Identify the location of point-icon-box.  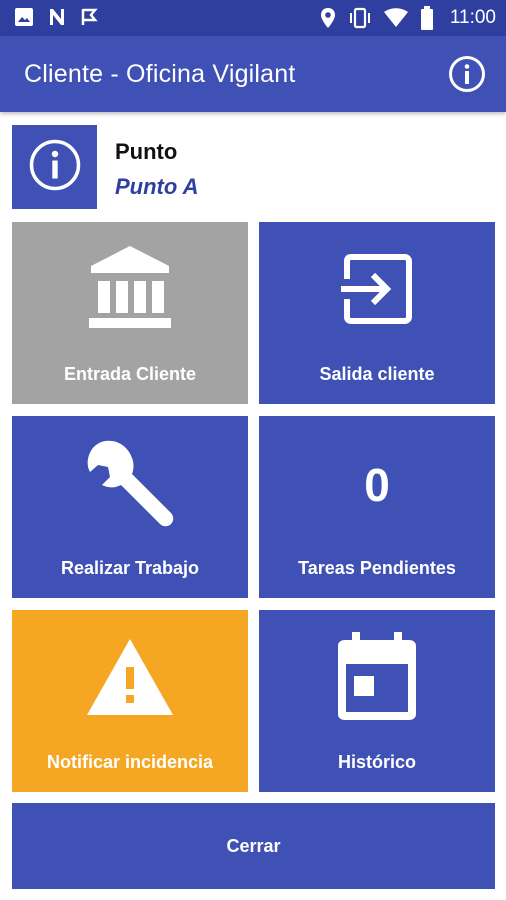
(54, 167).